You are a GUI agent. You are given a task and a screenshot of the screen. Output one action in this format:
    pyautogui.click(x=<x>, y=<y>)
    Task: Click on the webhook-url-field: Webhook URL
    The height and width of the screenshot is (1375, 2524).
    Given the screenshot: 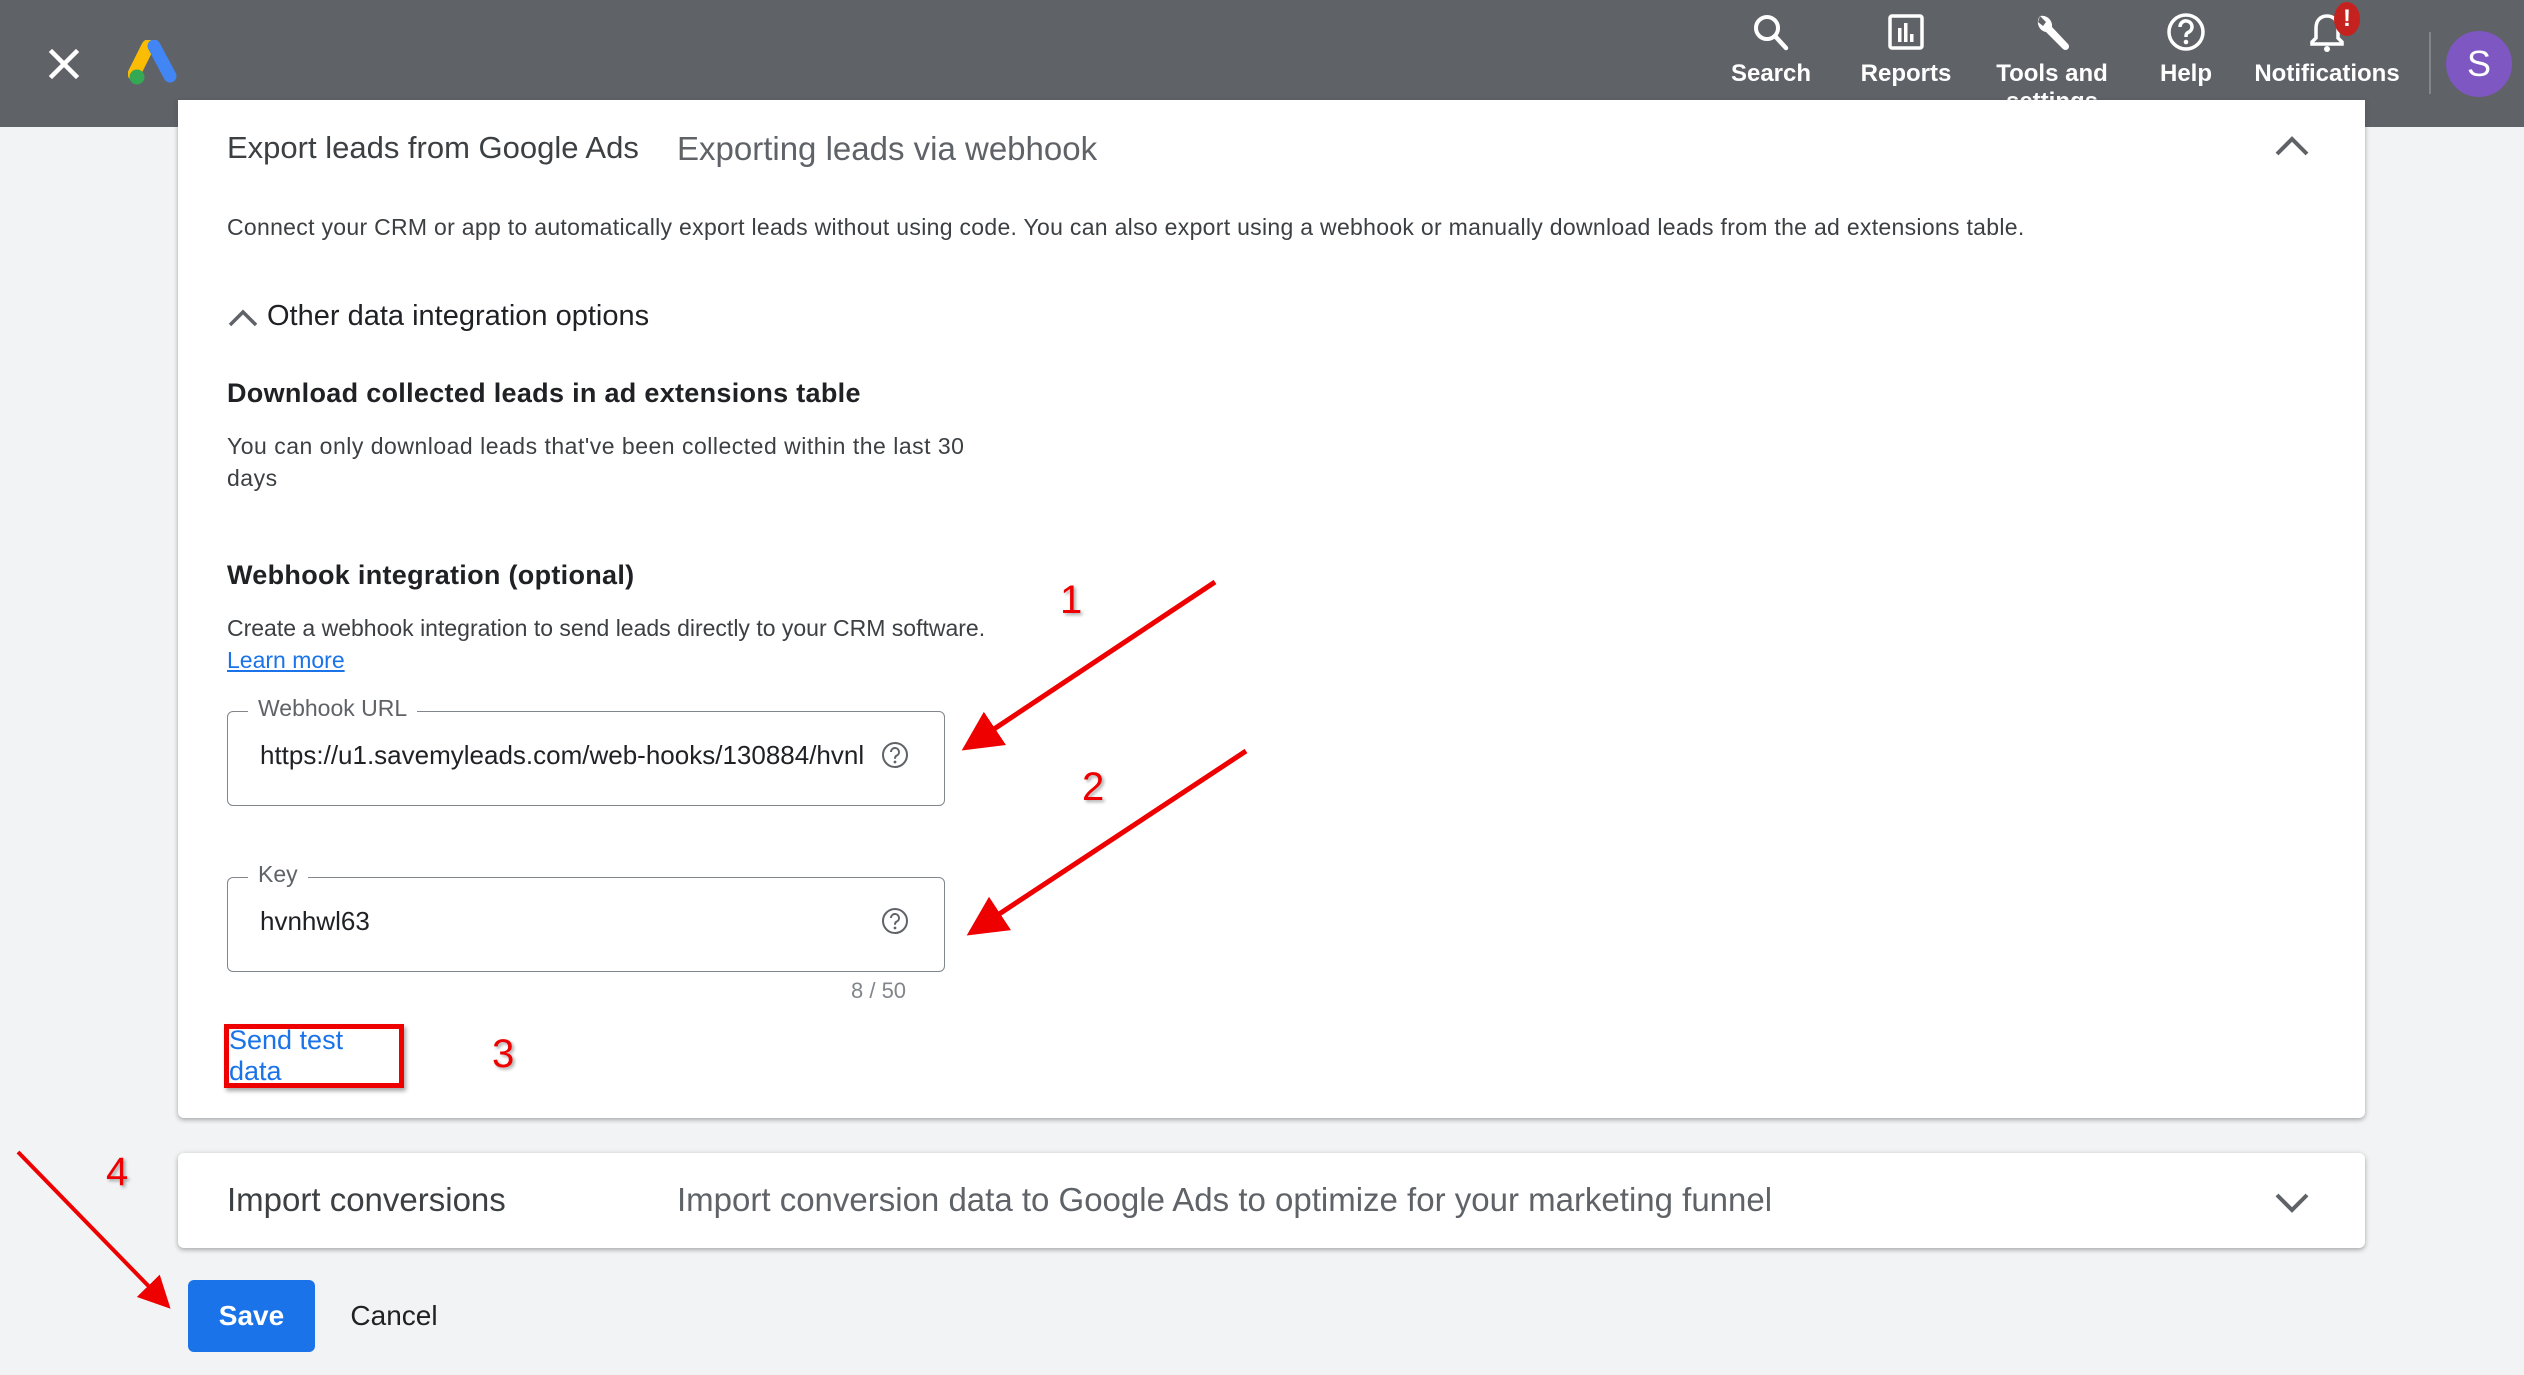 What is the action you would take?
    pyautogui.click(x=586, y=750)
    